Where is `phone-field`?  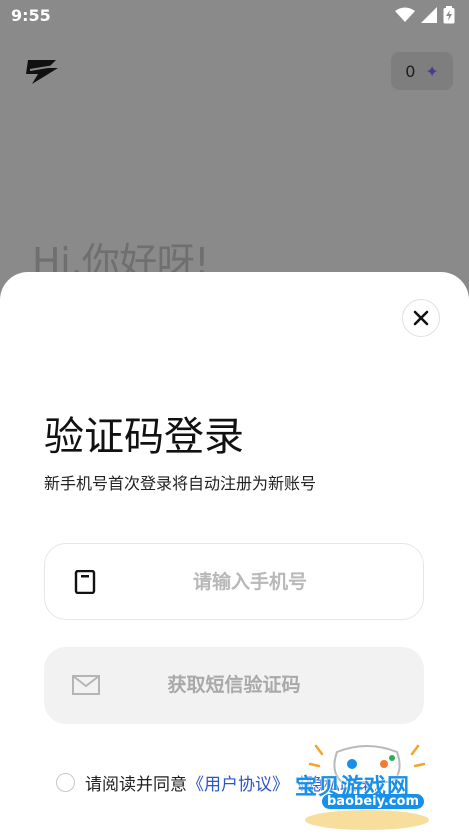
phone-field is located at coordinates (234, 581).